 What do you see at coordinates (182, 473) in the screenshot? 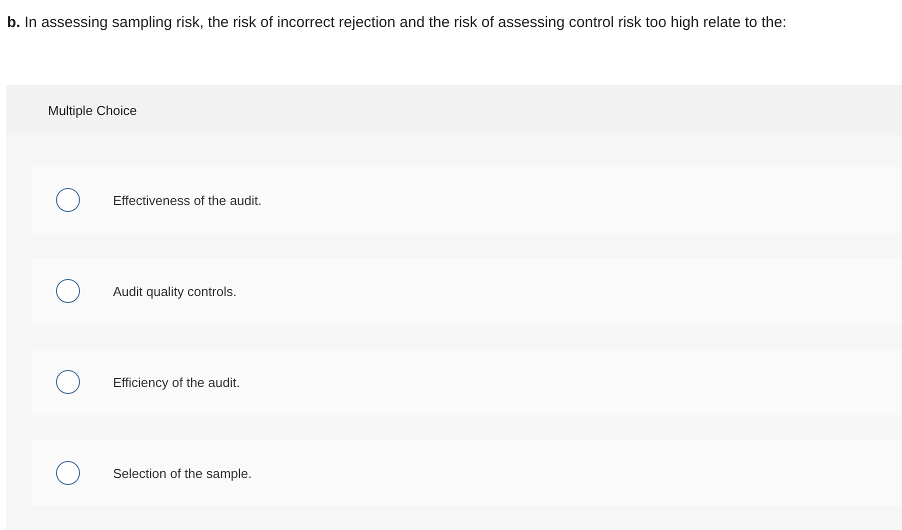
I see `option-label: Selection of the sample.` at bounding box center [182, 473].